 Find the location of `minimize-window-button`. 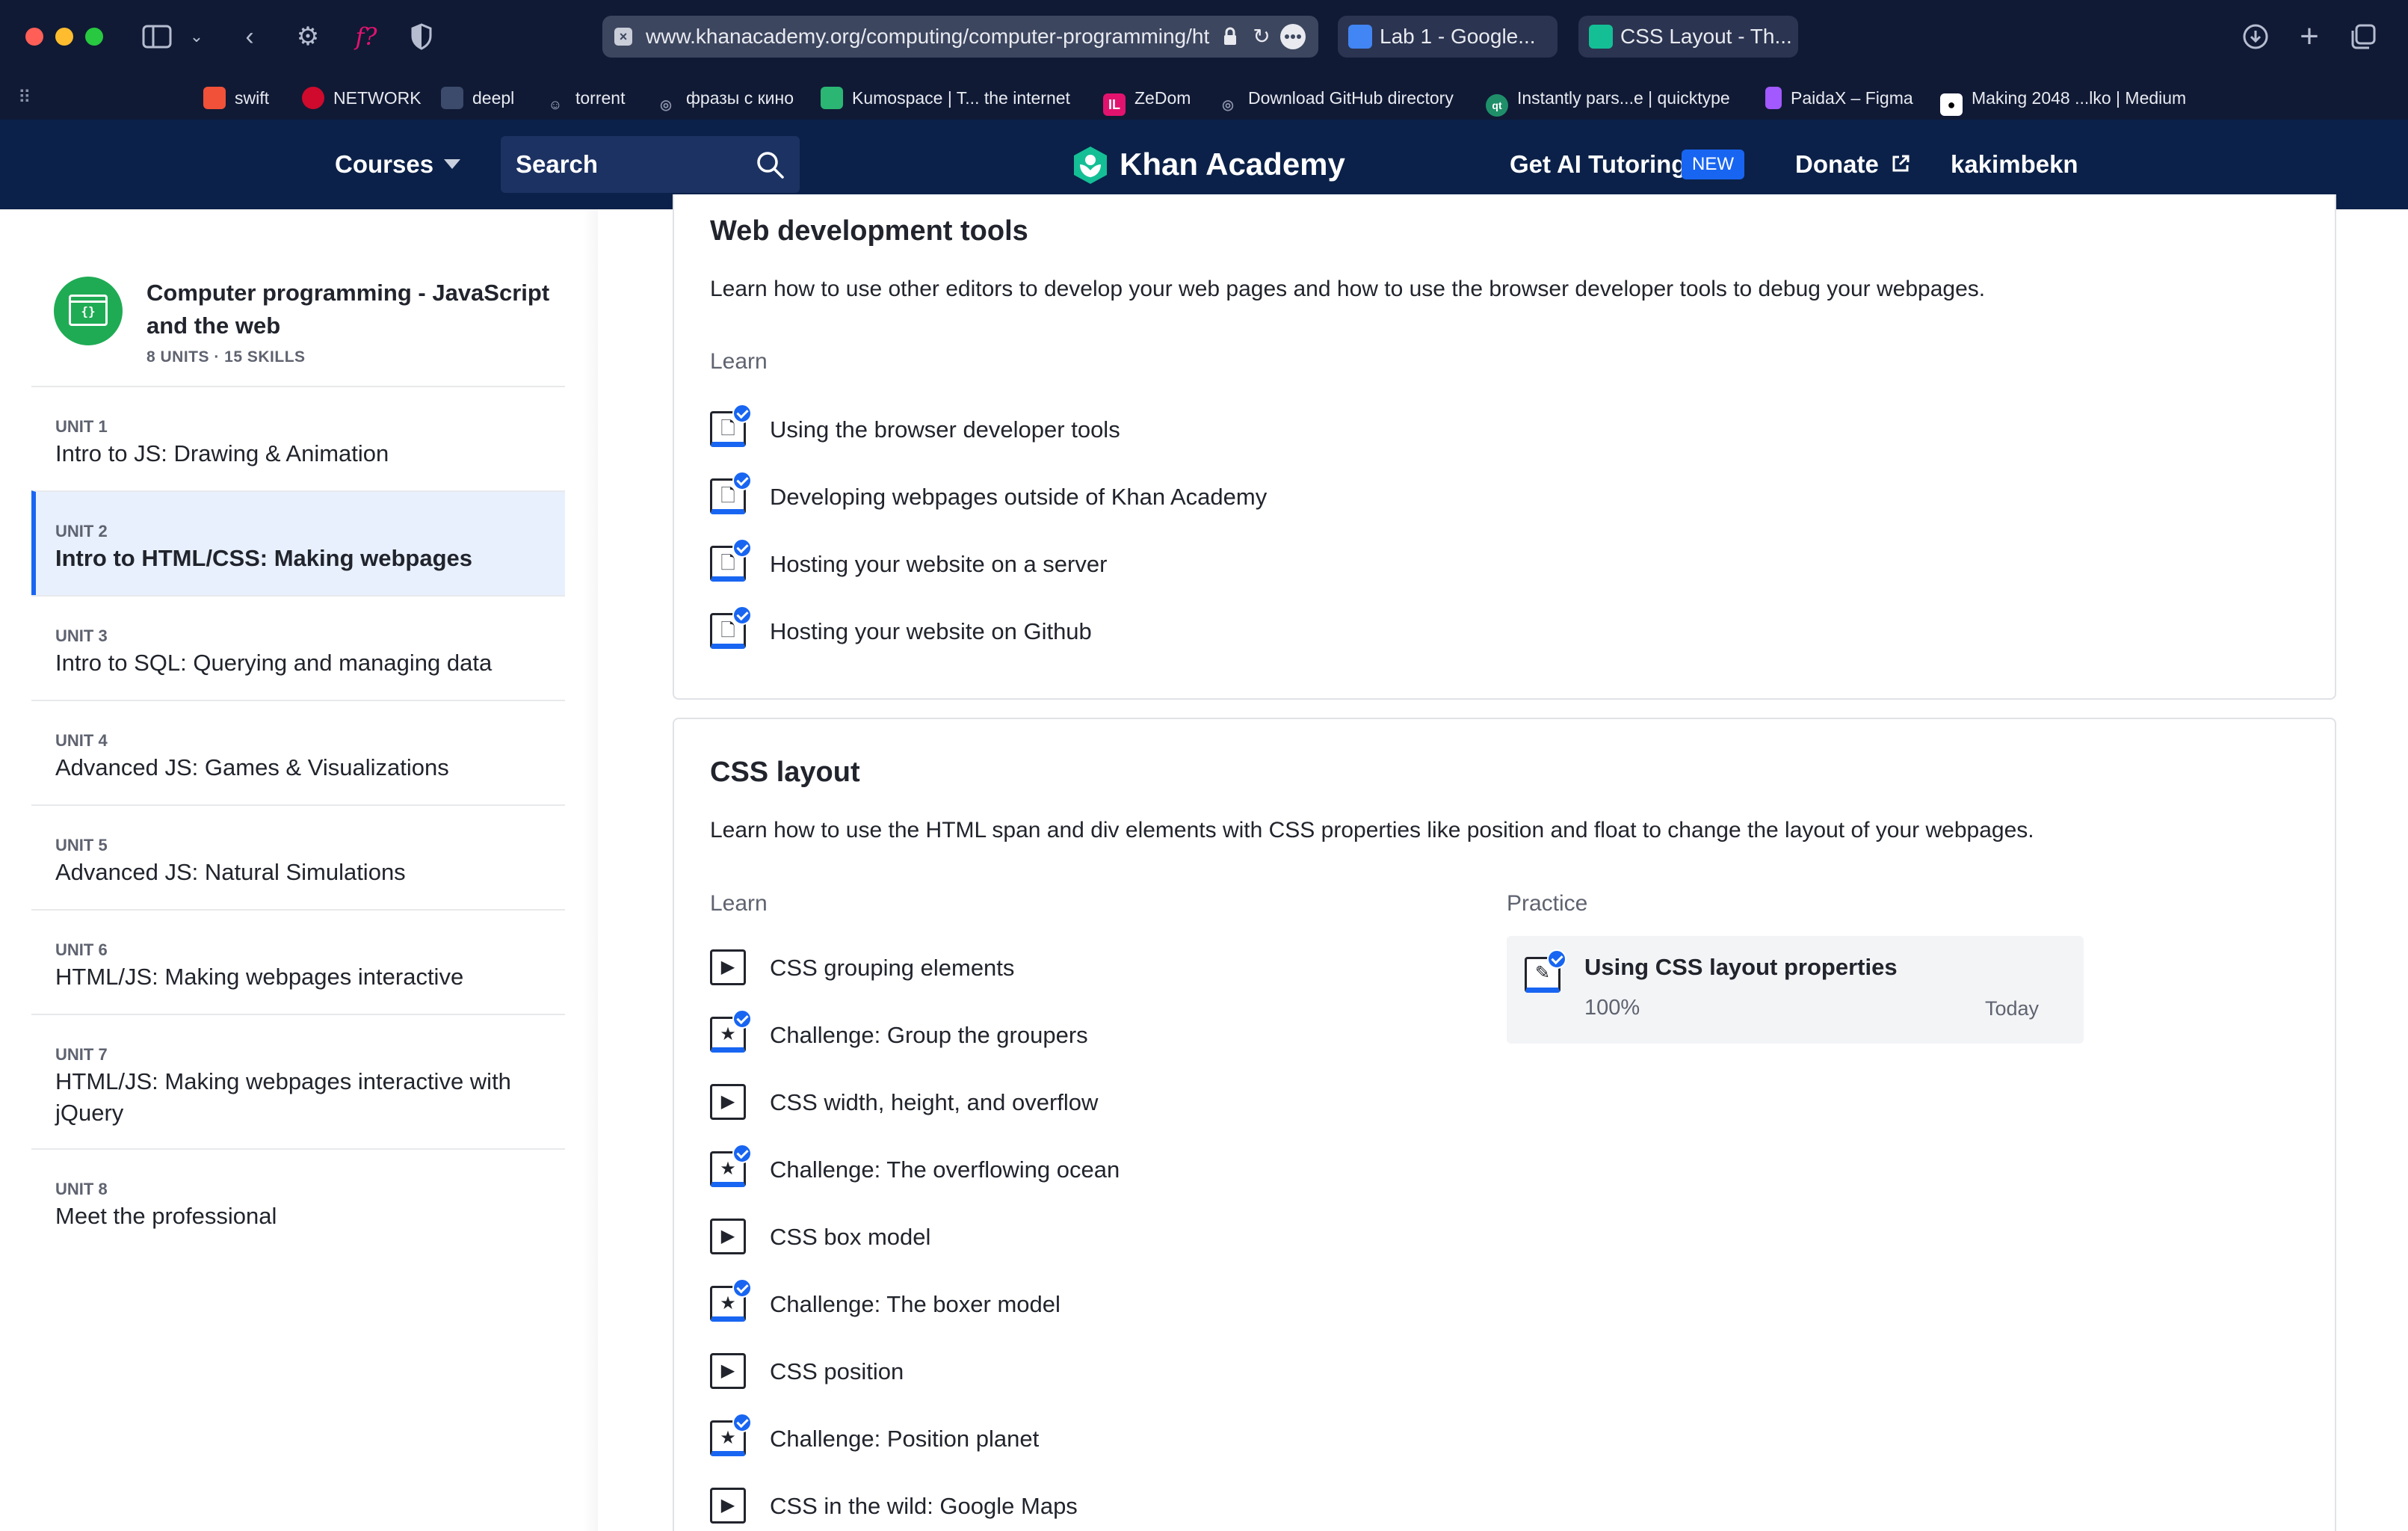

minimize-window-button is located at coordinates (64, 37).